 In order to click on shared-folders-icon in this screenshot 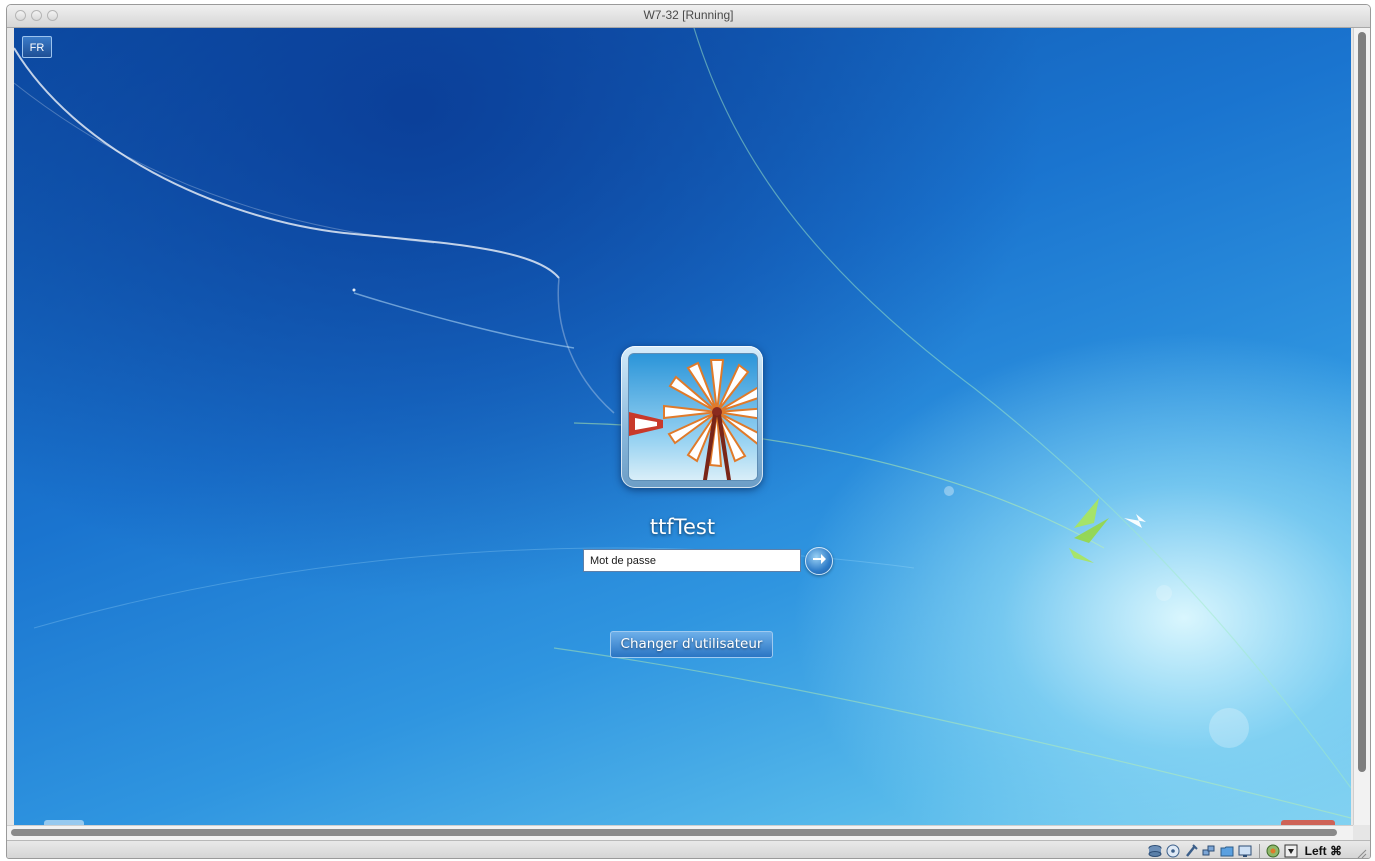, I will do `click(1227, 850)`.